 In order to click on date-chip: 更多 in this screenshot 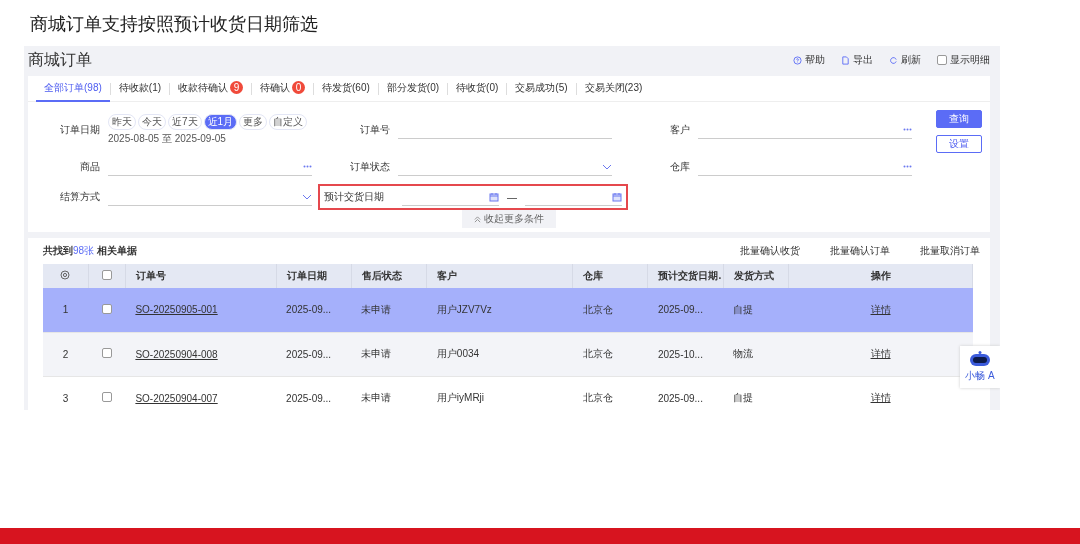, I will do `click(253, 122)`.